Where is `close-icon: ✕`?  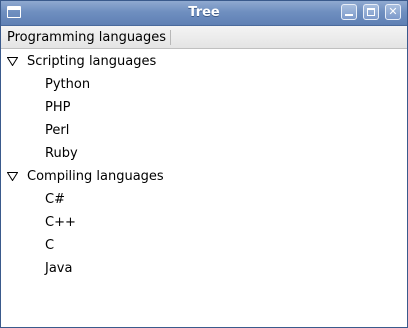
close-icon: ✕ is located at coordinates (393, 11).